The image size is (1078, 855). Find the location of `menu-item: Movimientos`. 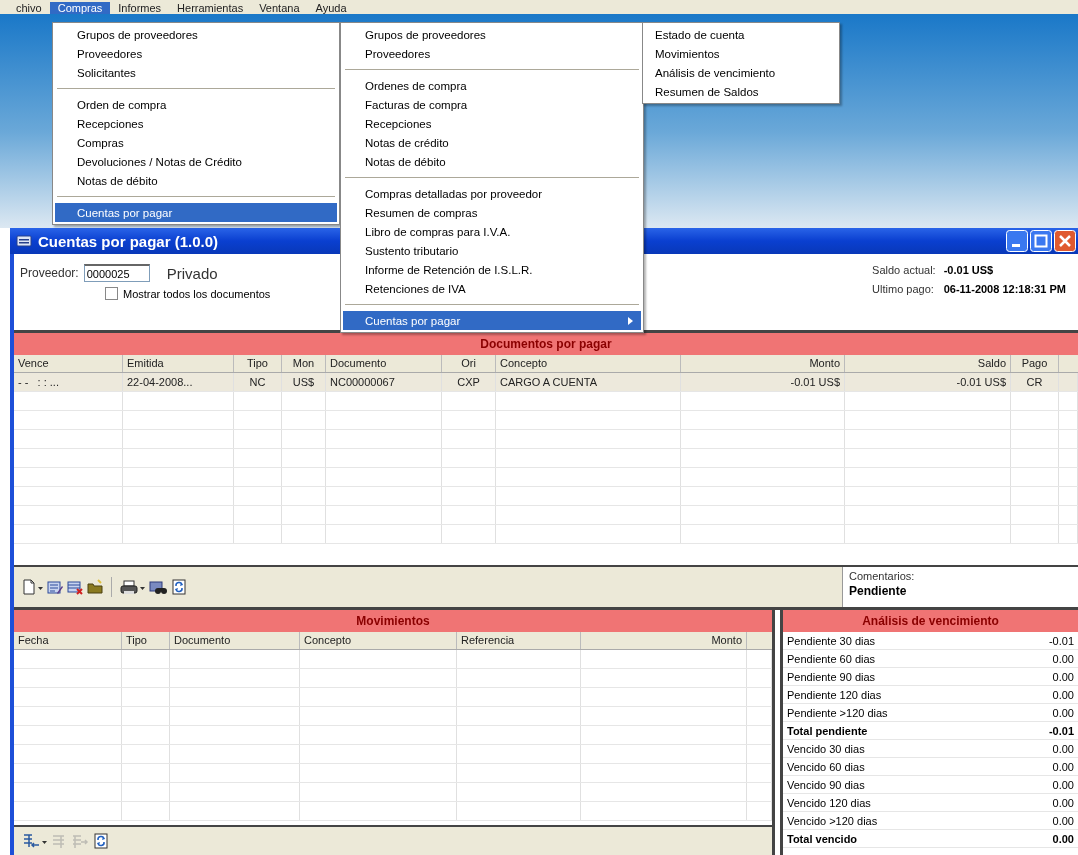

menu-item: Movimientos is located at coordinates (741, 53).